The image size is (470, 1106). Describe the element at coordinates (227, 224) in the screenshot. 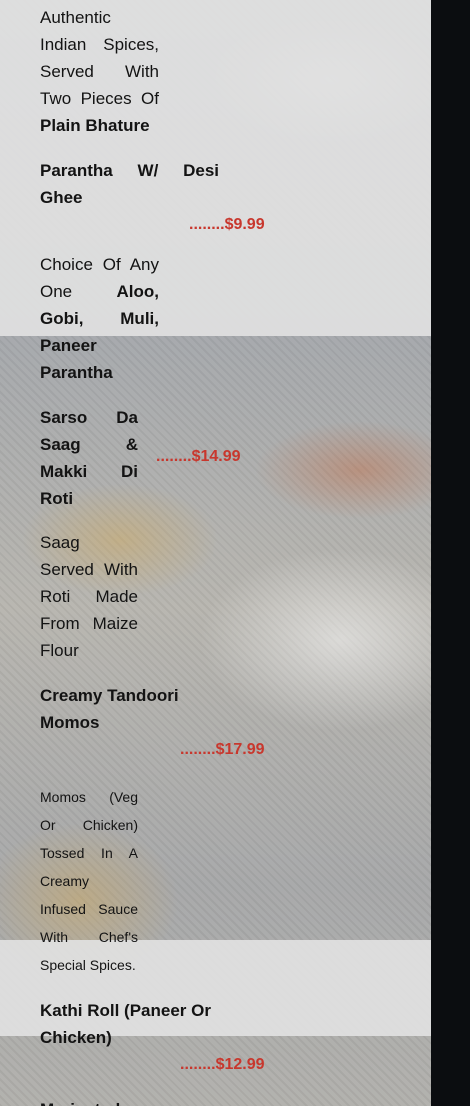

I see `menu-item-price: ........$9.99` at that location.